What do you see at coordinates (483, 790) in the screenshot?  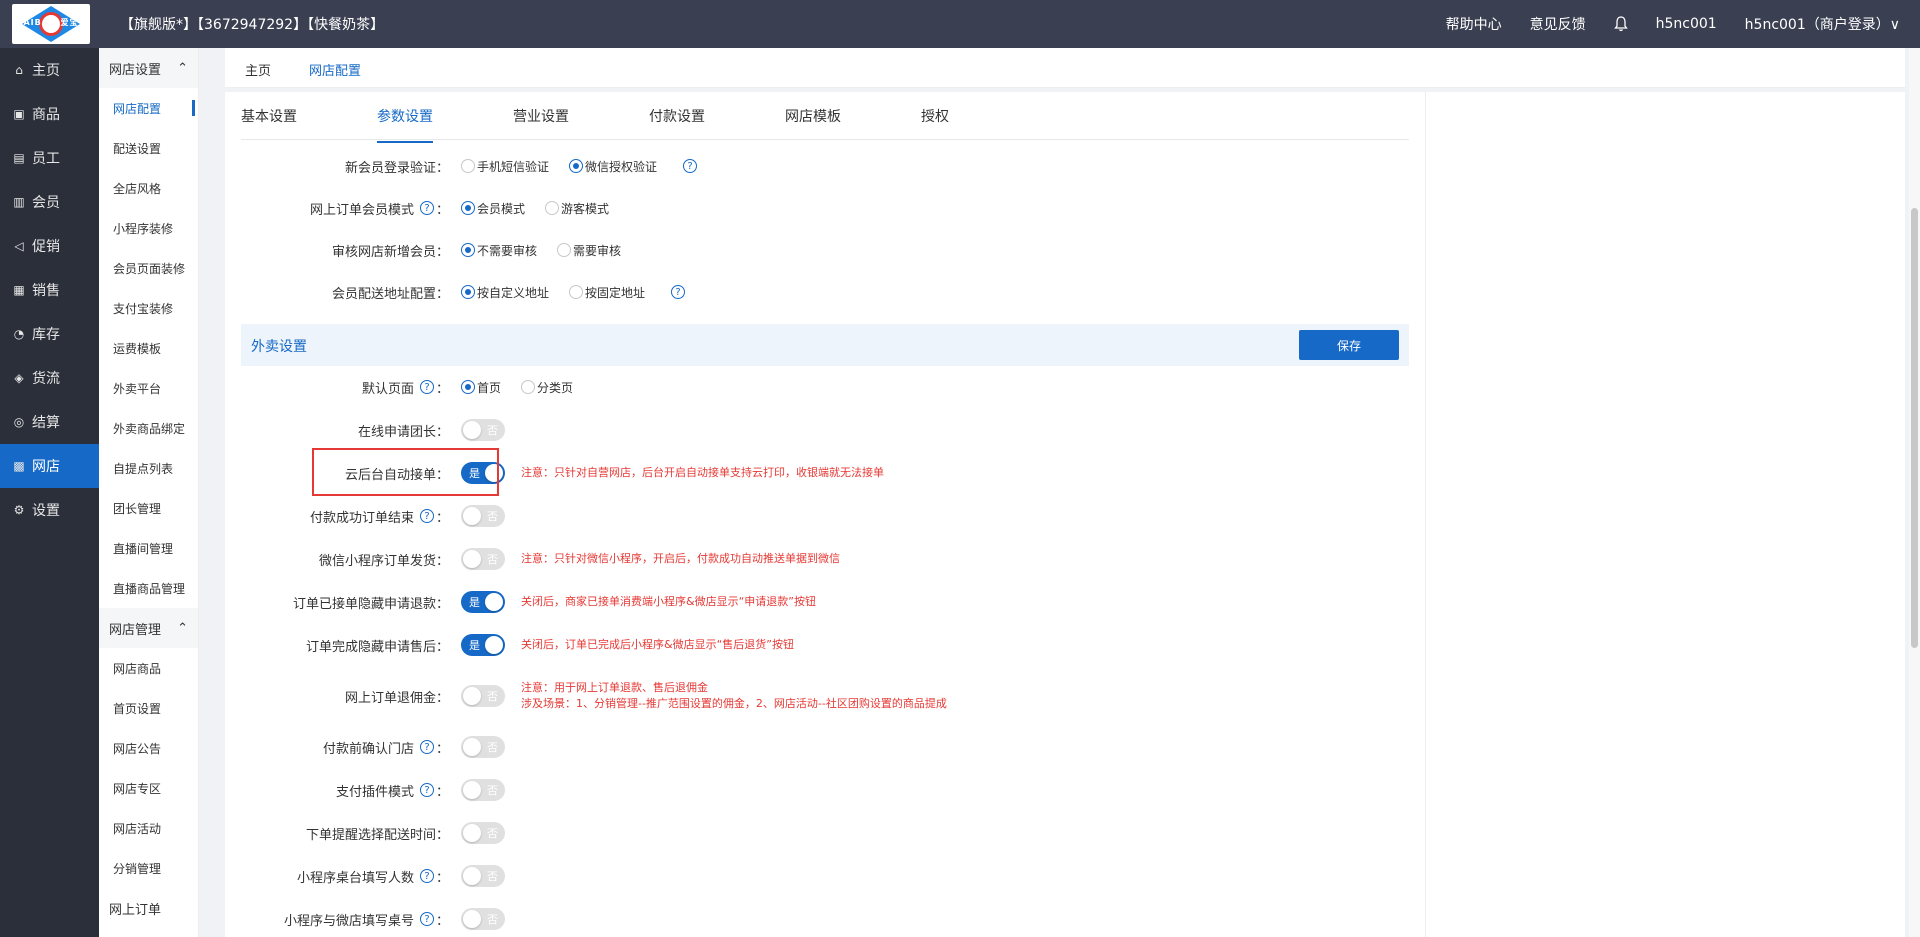 I see `pay-plugin-toggle: 否` at bounding box center [483, 790].